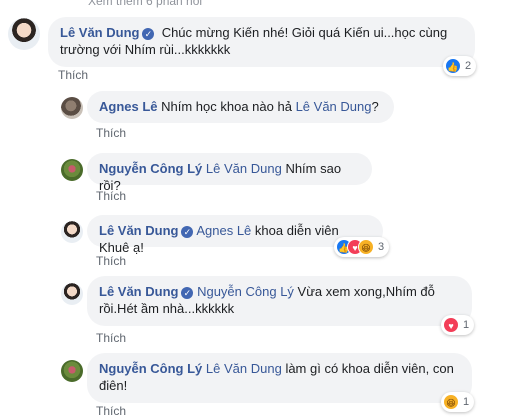 The image size is (509, 419). What do you see at coordinates (145, 4) in the screenshot?
I see `view-more-replies-link: Xem thêm 6 phản hồi` at bounding box center [145, 4].